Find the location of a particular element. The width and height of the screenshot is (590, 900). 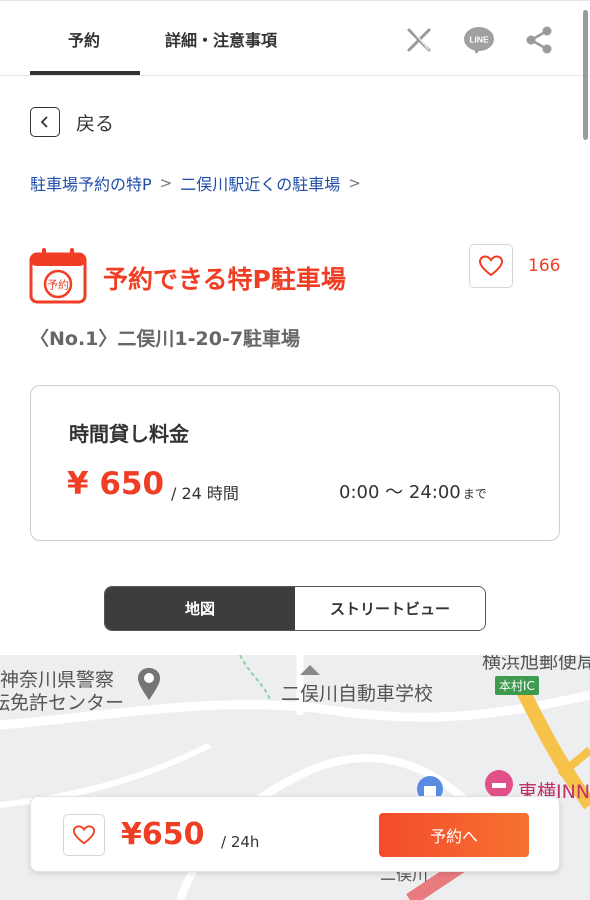

bottom-price: ¥650 is located at coordinates (163, 834).